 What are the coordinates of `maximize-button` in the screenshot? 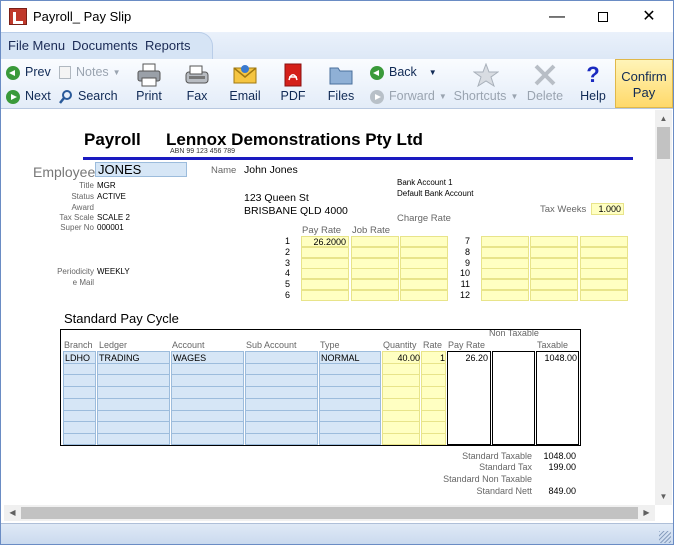 It's located at (603, 16).